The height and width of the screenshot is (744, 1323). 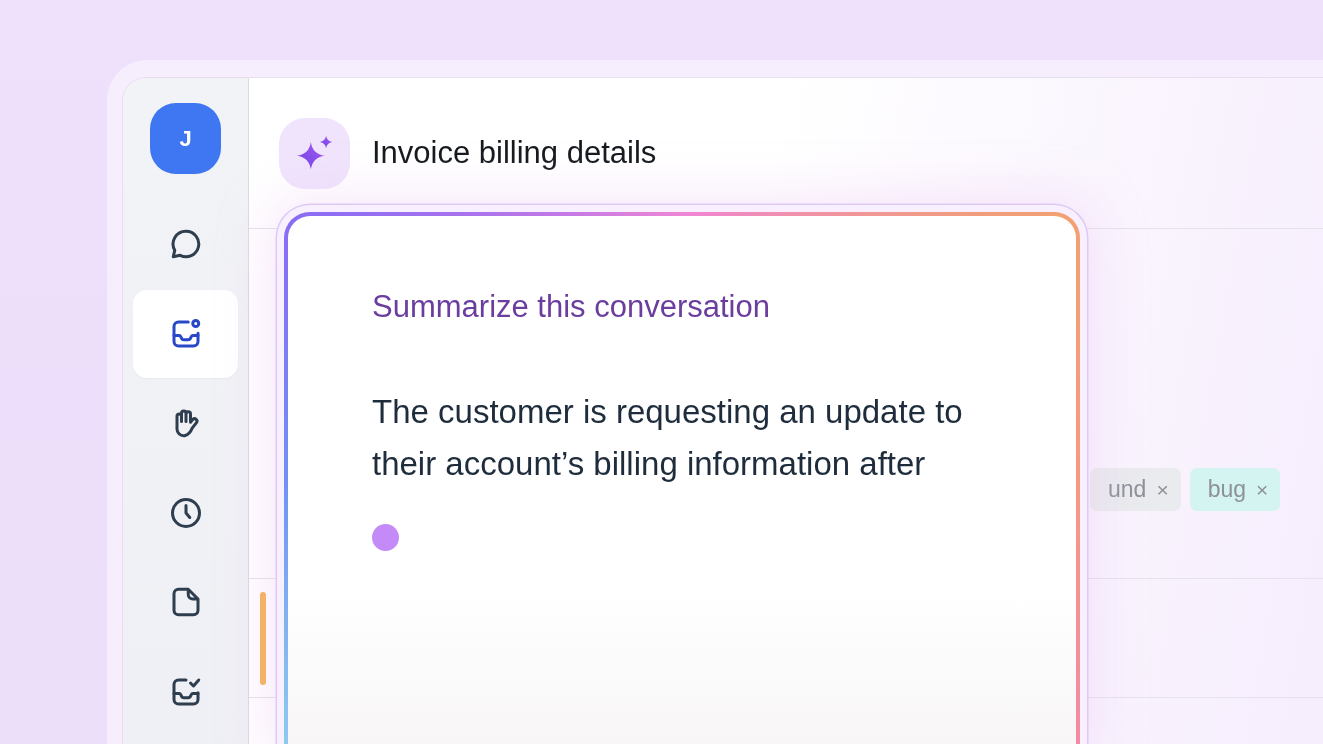 What do you see at coordinates (185, 333) in the screenshot?
I see `nav-button` at bounding box center [185, 333].